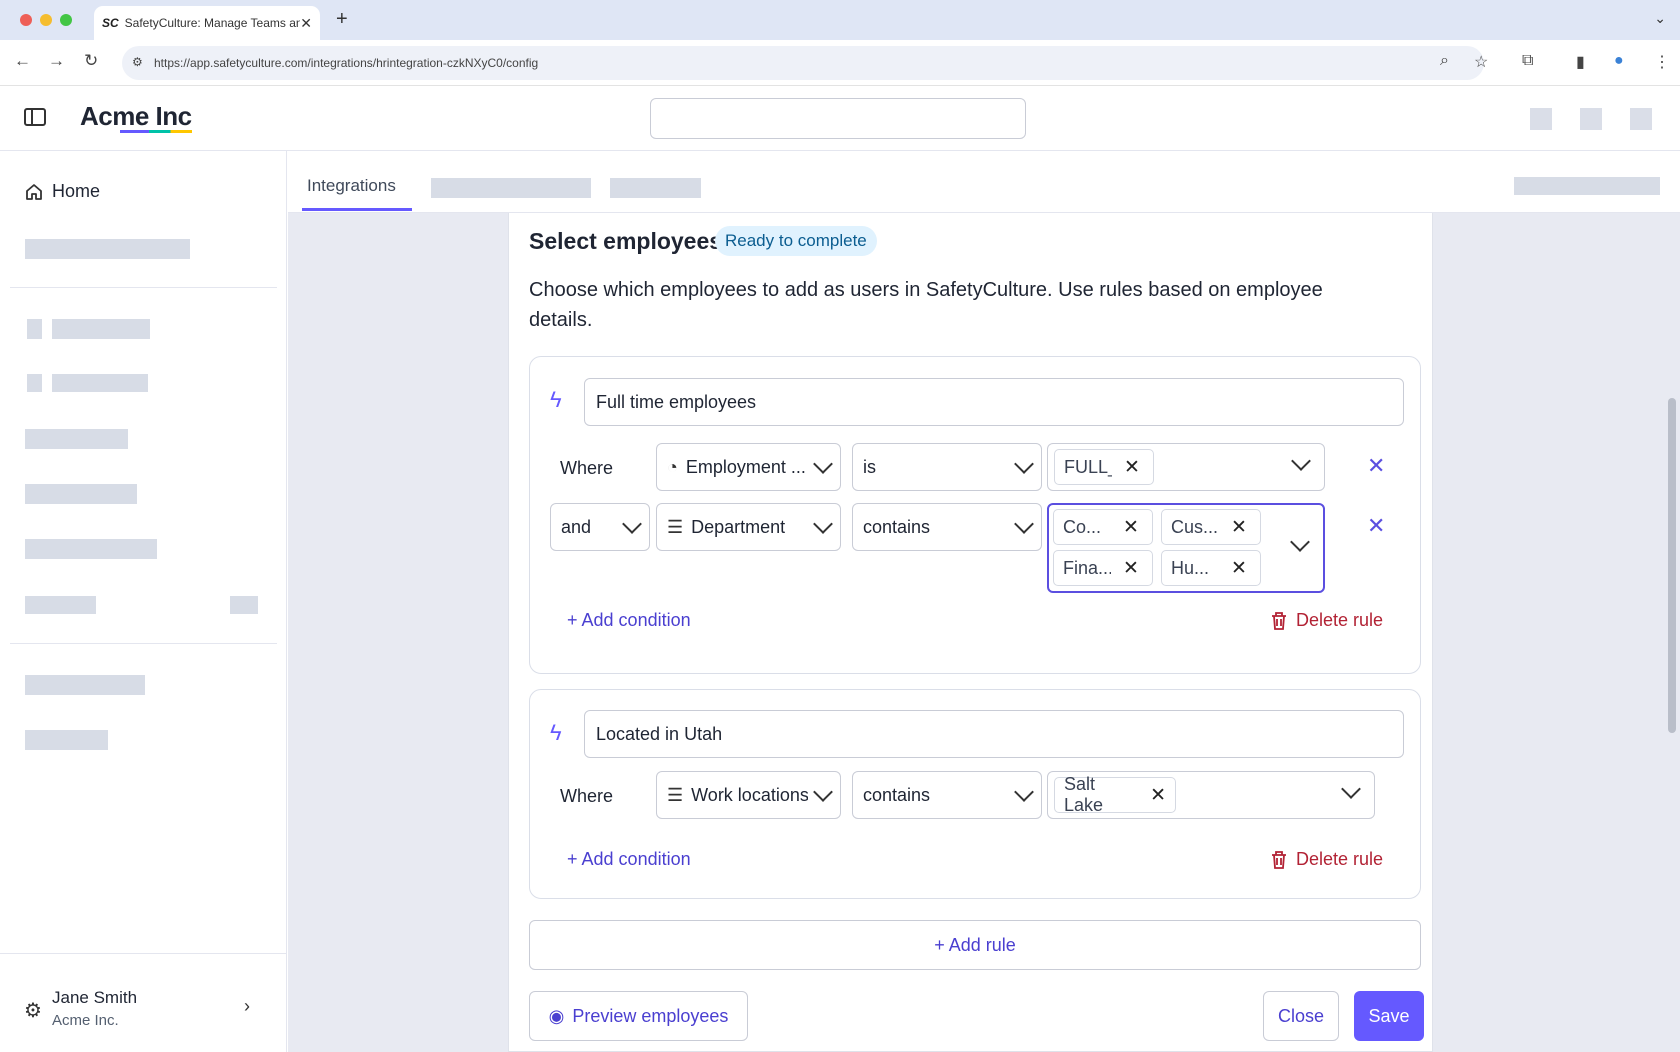 This screenshot has width=1680, height=1052. I want to click on rule-name-input: Full time employees, so click(994, 402).